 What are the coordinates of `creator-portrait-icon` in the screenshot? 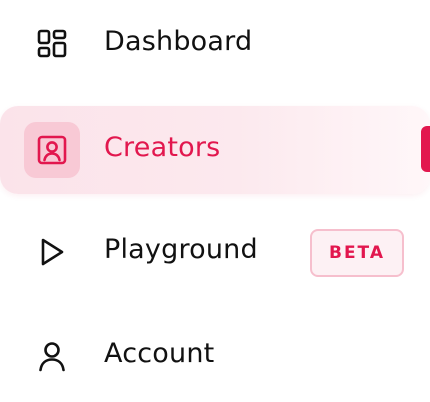 It's located at (52, 150).